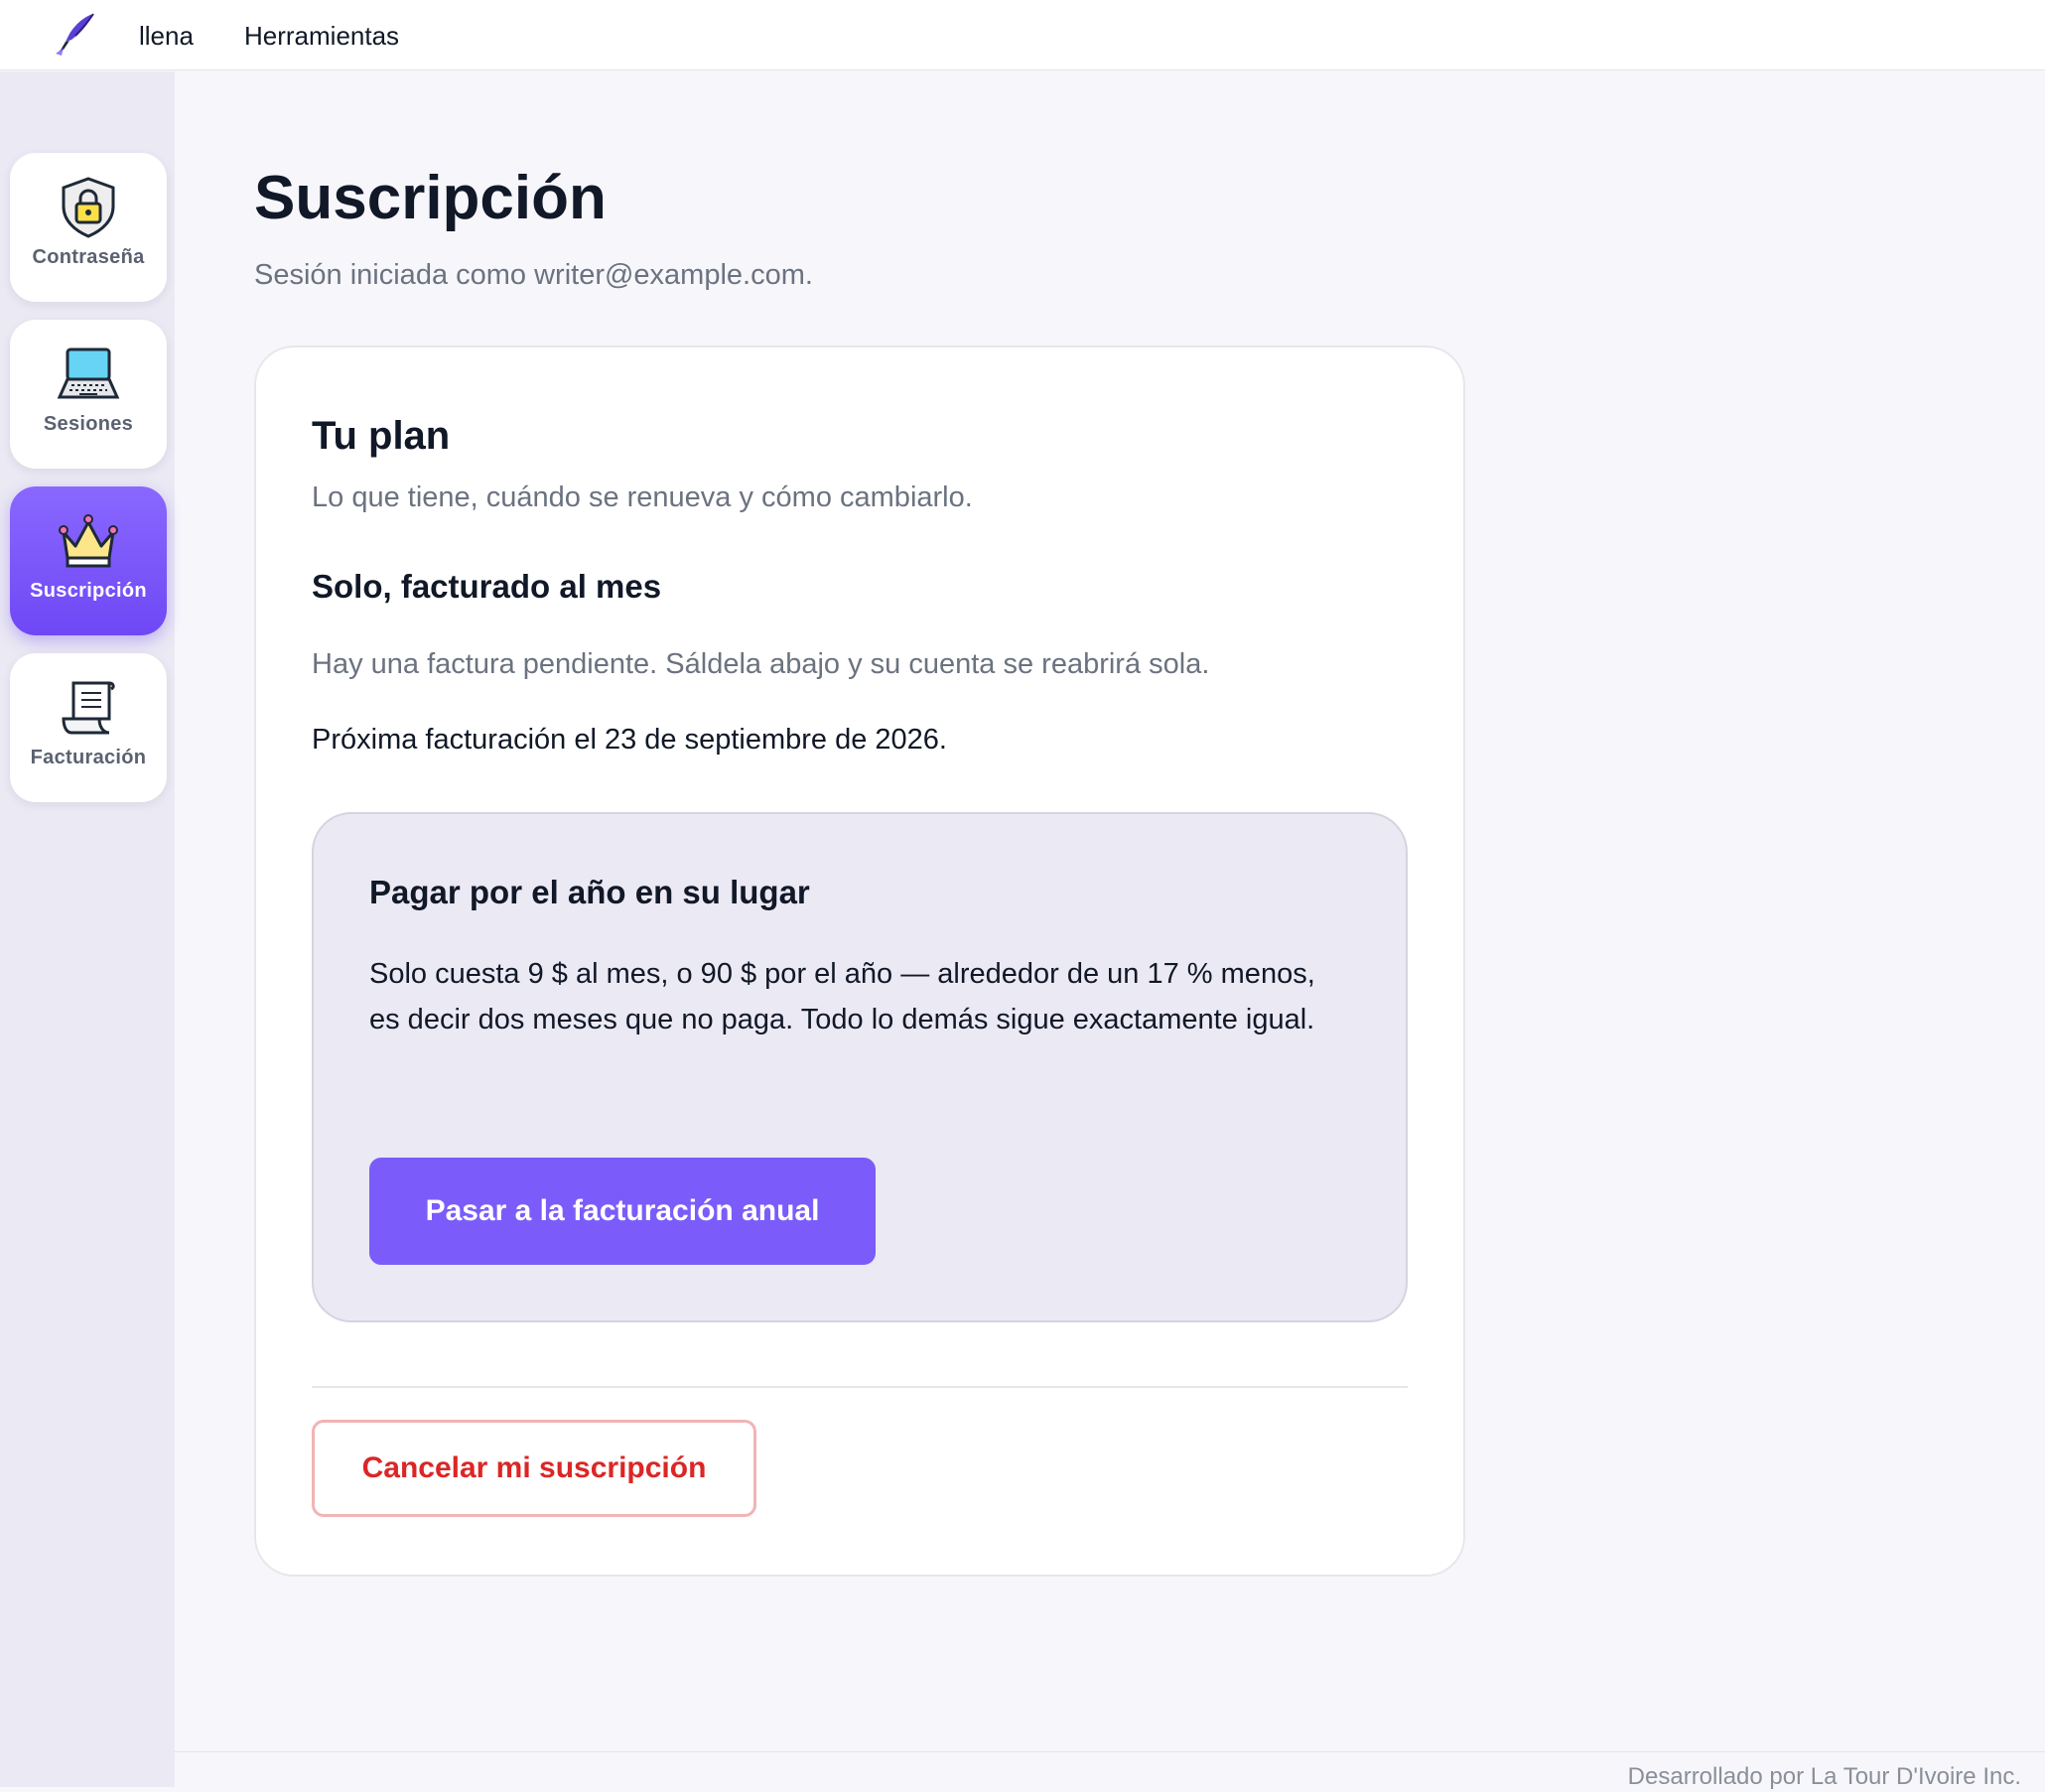 The image size is (2045, 1792). What do you see at coordinates (321, 36) in the screenshot?
I see `nav-herramientas: Herramientas` at bounding box center [321, 36].